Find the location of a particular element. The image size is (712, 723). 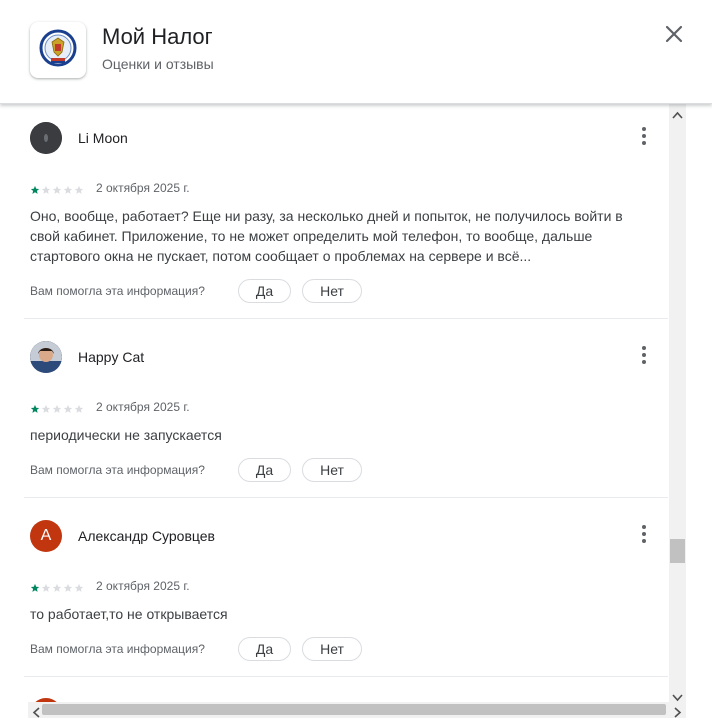

fns-emblem-icon is located at coordinates (58, 50).